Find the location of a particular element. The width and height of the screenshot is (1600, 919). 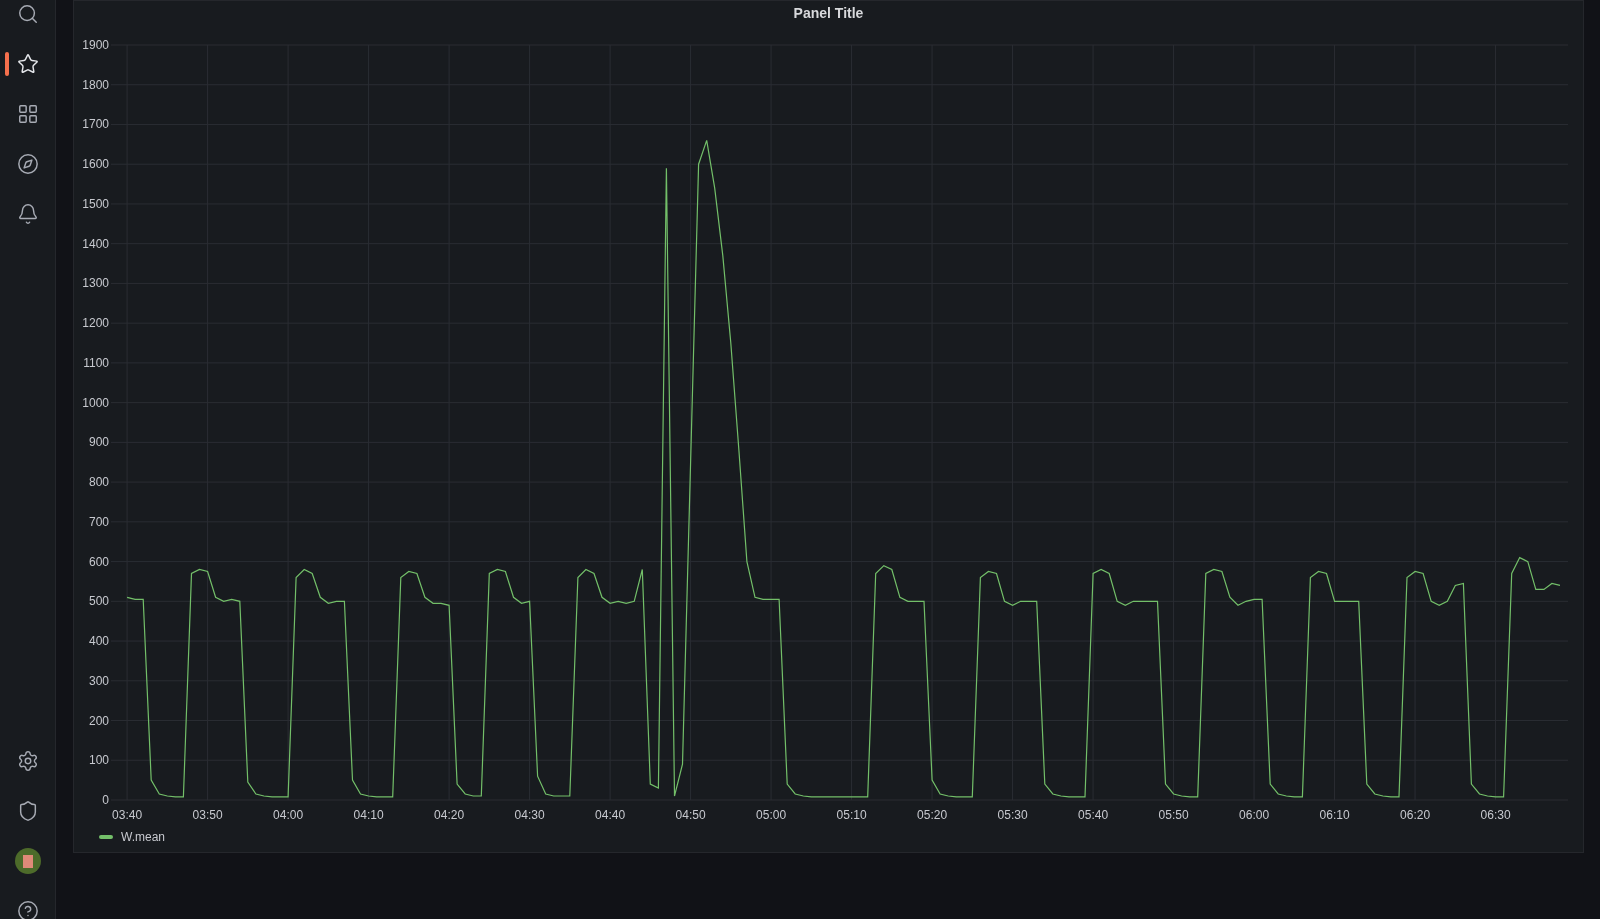

panel-title: Panel Title is located at coordinates (828, 13).